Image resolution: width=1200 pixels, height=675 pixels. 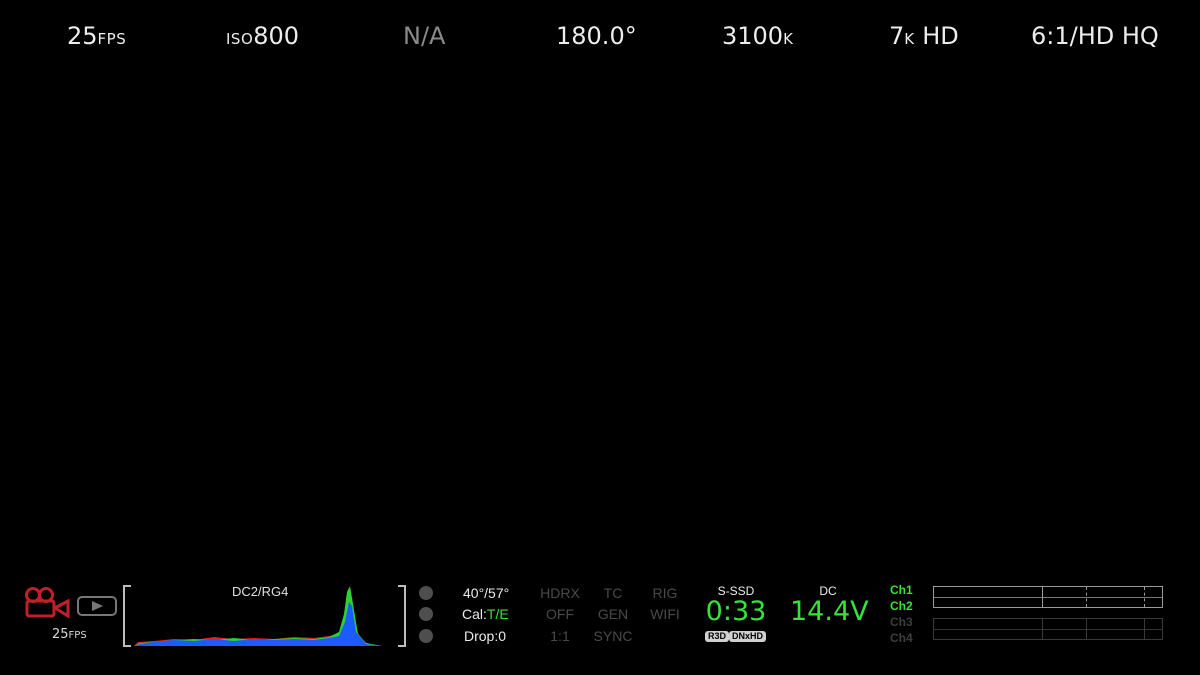 I want to click on play-icon, so click(x=97, y=606).